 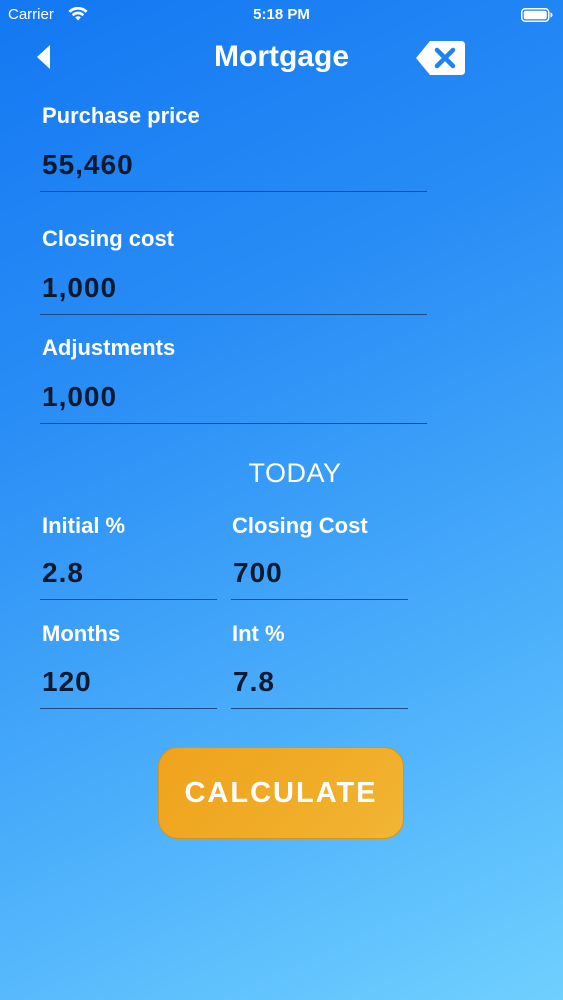 What do you see at coordinates (233, 401) in the screenshot?
I see `adjustments-input` at bounding box center [233, 401].